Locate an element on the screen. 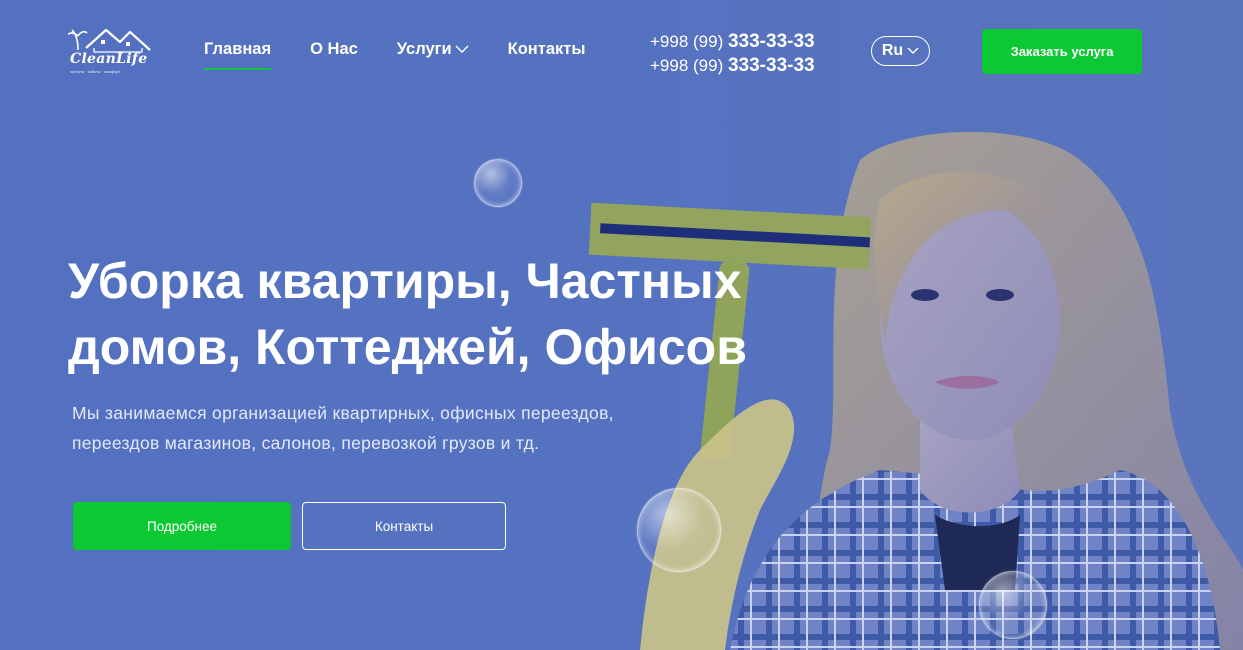 Image resolution: width=1243 pixels, height=650 pixels. order-service-label: Заказать услуга is located at coordinates (1062, 51).